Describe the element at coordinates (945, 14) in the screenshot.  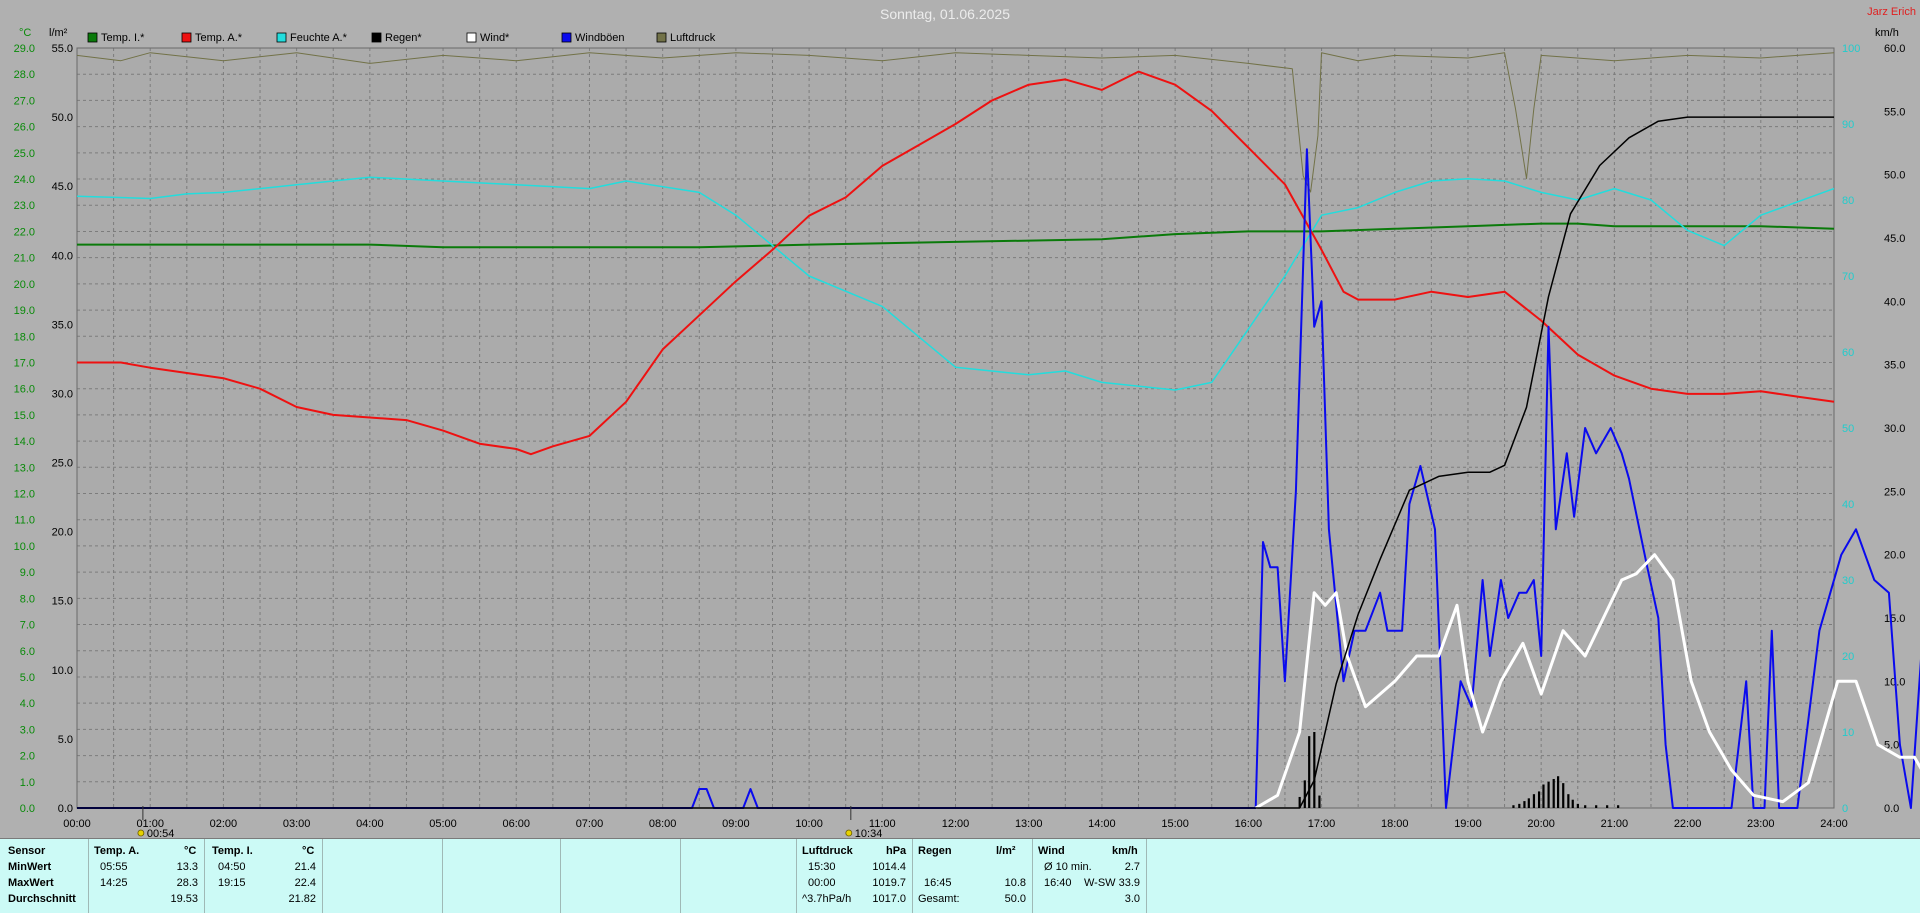
I see `chart-title: Sonntag, 01.06.2025` at that location.